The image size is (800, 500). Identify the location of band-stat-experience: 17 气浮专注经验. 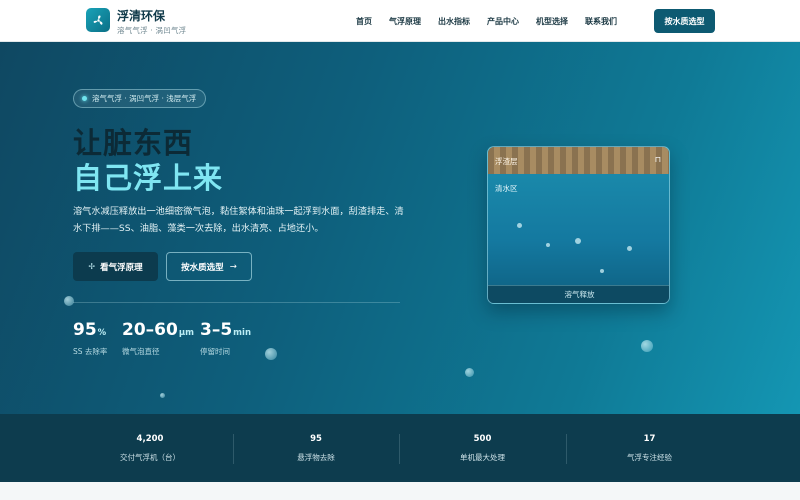
(649, 448).